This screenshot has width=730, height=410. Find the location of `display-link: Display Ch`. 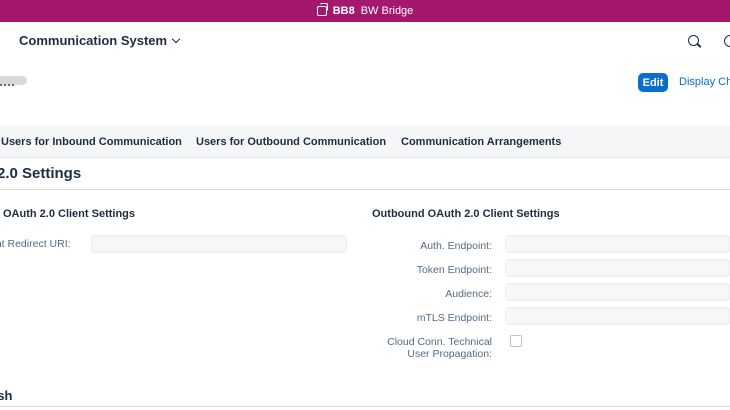

display-link: Display Ch is located at coordinates (704, 82).